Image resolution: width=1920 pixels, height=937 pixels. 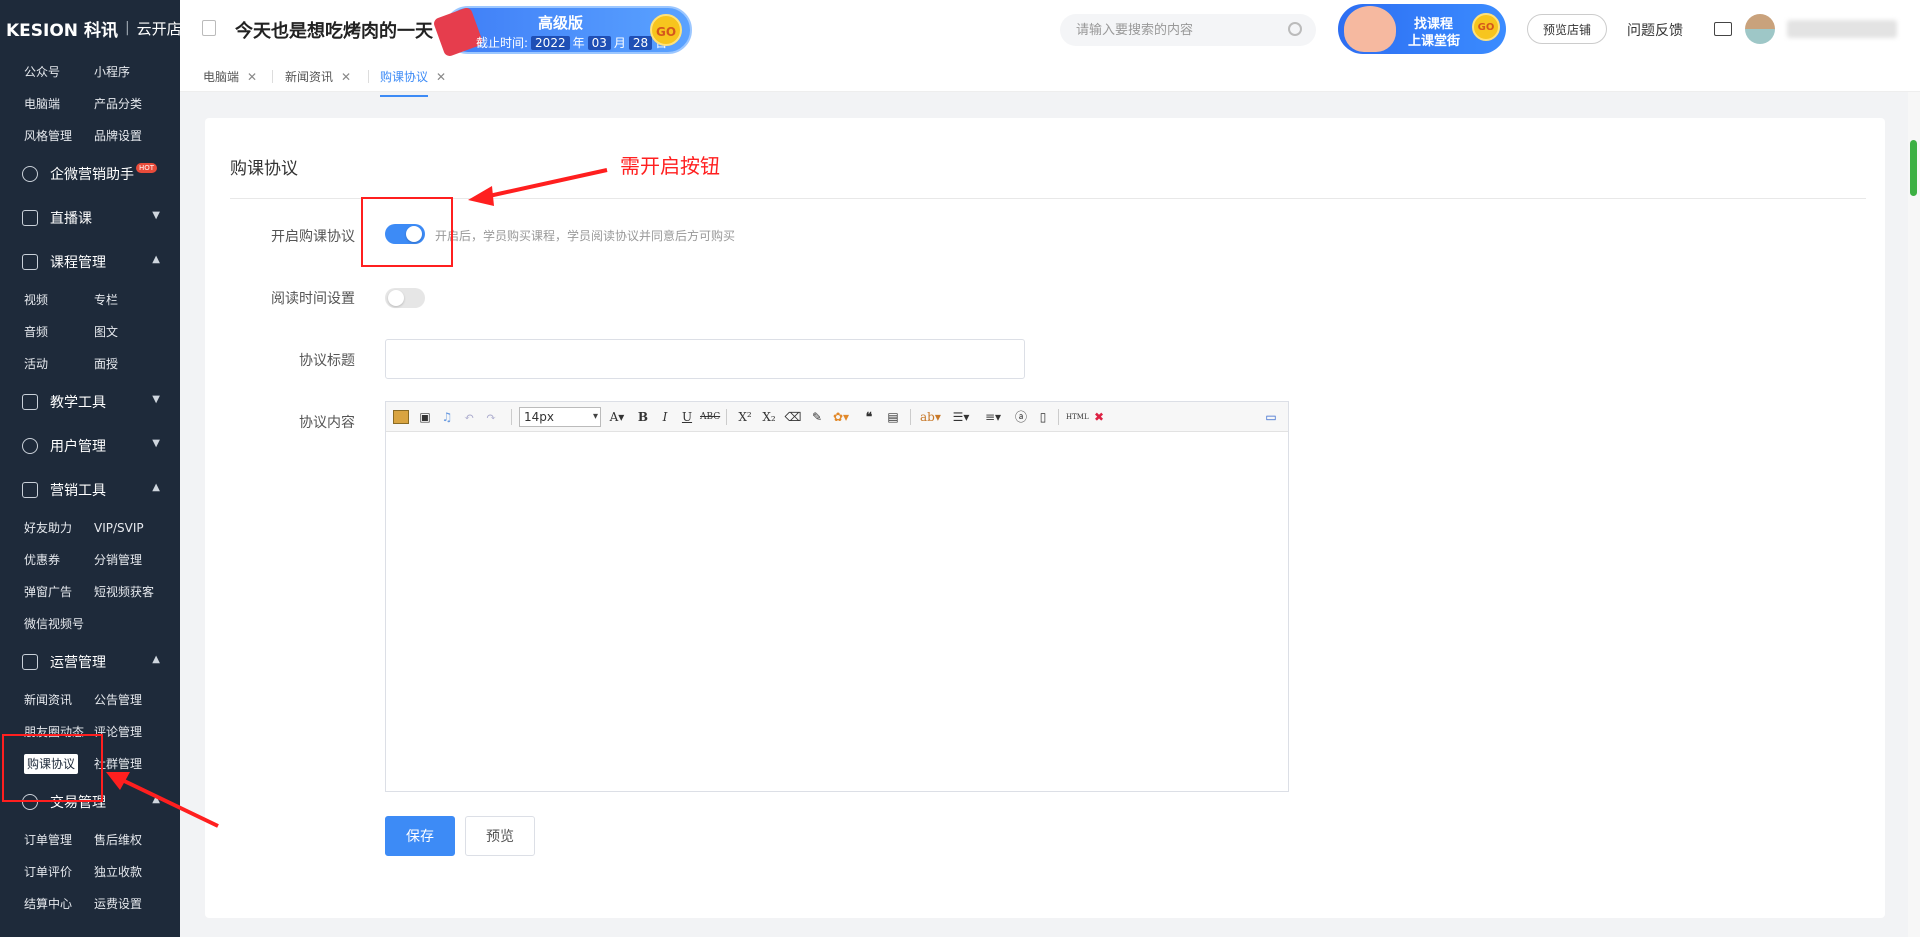 I want to click on sidebar-item: 评论管理, so click(x=135, y=732).